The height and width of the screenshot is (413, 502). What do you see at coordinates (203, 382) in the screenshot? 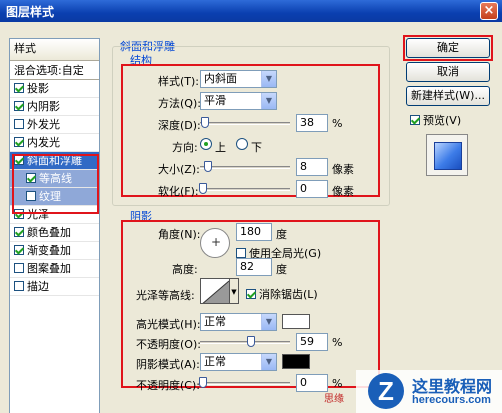
I see `shadow-opacity-thumb` at bounding box center [203, 382].